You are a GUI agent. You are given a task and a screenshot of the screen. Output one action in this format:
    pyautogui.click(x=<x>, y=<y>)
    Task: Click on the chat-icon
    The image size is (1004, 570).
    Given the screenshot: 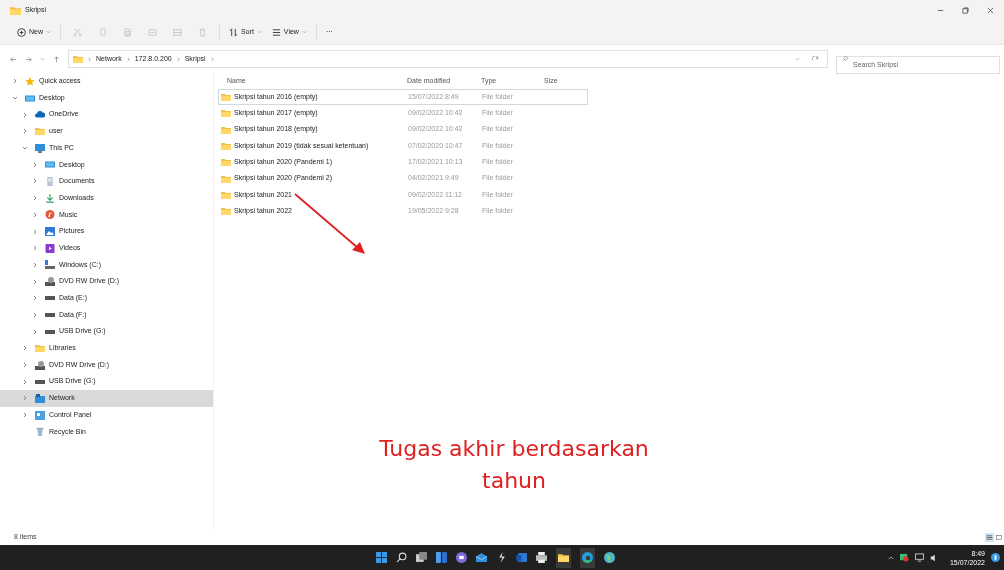 What is the action you would take?
    pyautogui.click(x=461, y=557)
    